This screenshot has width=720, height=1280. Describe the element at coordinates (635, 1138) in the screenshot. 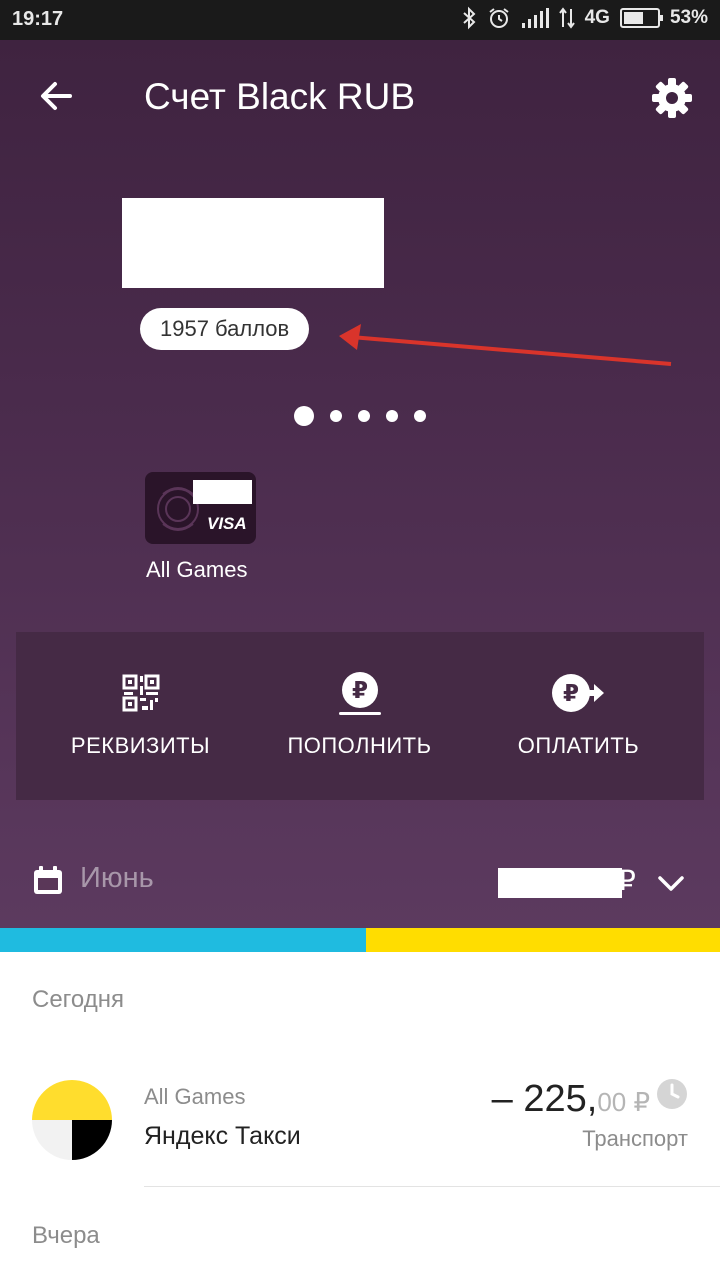

I see `transaction-category: Транспорт` at that location.